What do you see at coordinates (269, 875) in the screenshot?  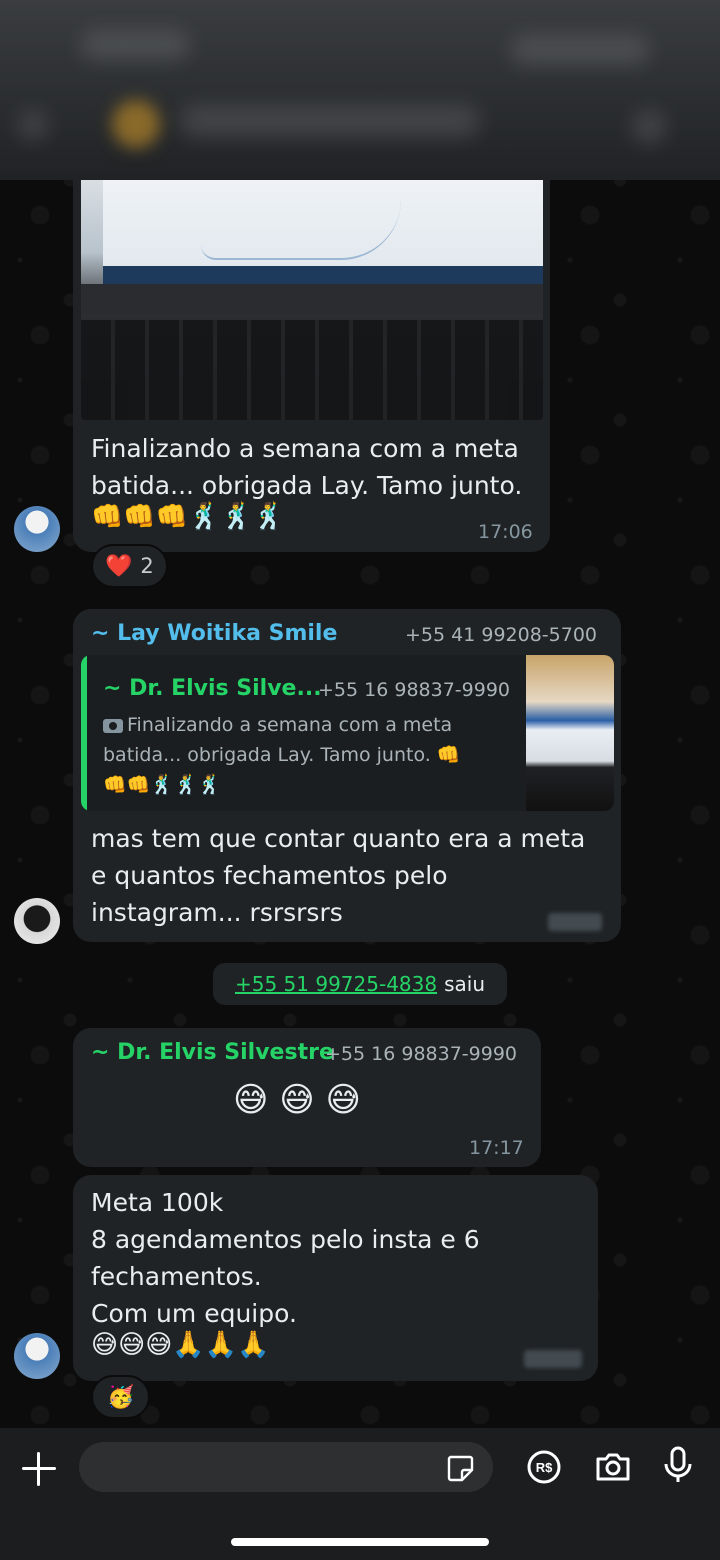 I see `message-text-line: e quantos fechamentos pelo` at bounding box center [269, 875].